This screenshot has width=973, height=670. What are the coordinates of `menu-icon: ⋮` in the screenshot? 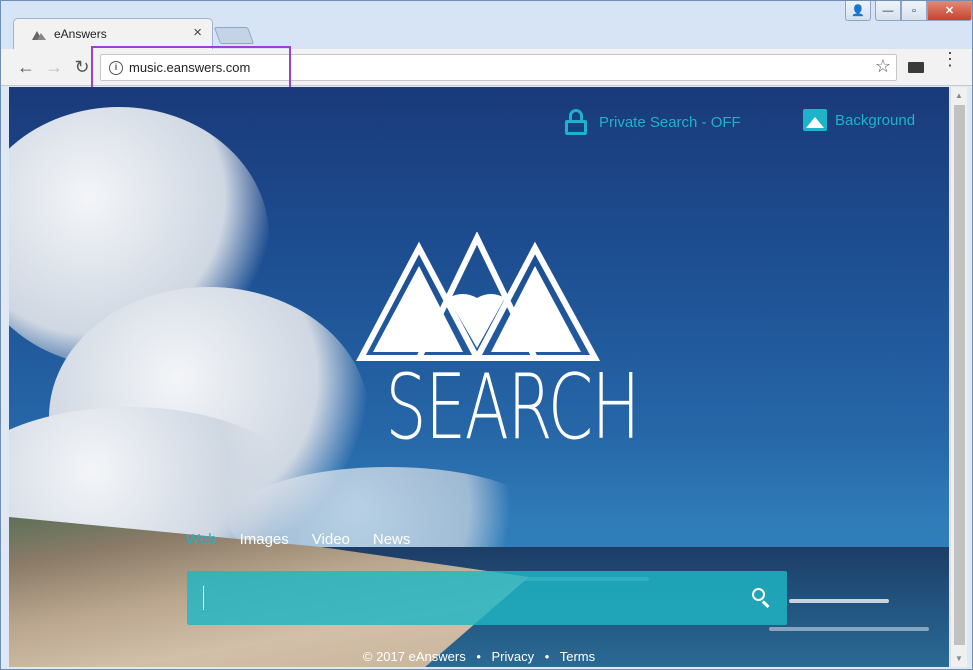 It's located at (950, 59).